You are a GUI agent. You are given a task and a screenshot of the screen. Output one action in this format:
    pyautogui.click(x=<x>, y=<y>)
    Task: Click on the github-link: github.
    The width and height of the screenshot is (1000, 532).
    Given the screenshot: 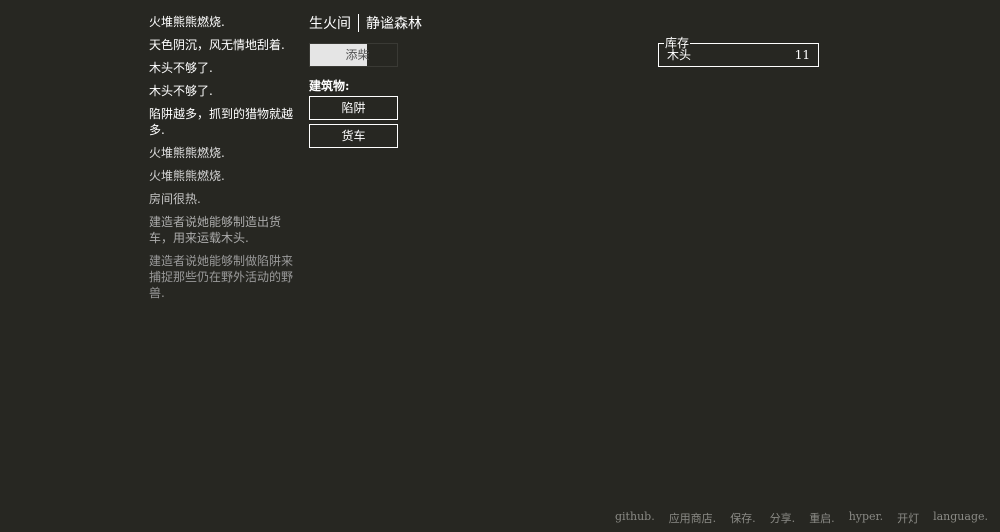 What is the action you would take?
    pyautogui.click(x=635, y=518)
    